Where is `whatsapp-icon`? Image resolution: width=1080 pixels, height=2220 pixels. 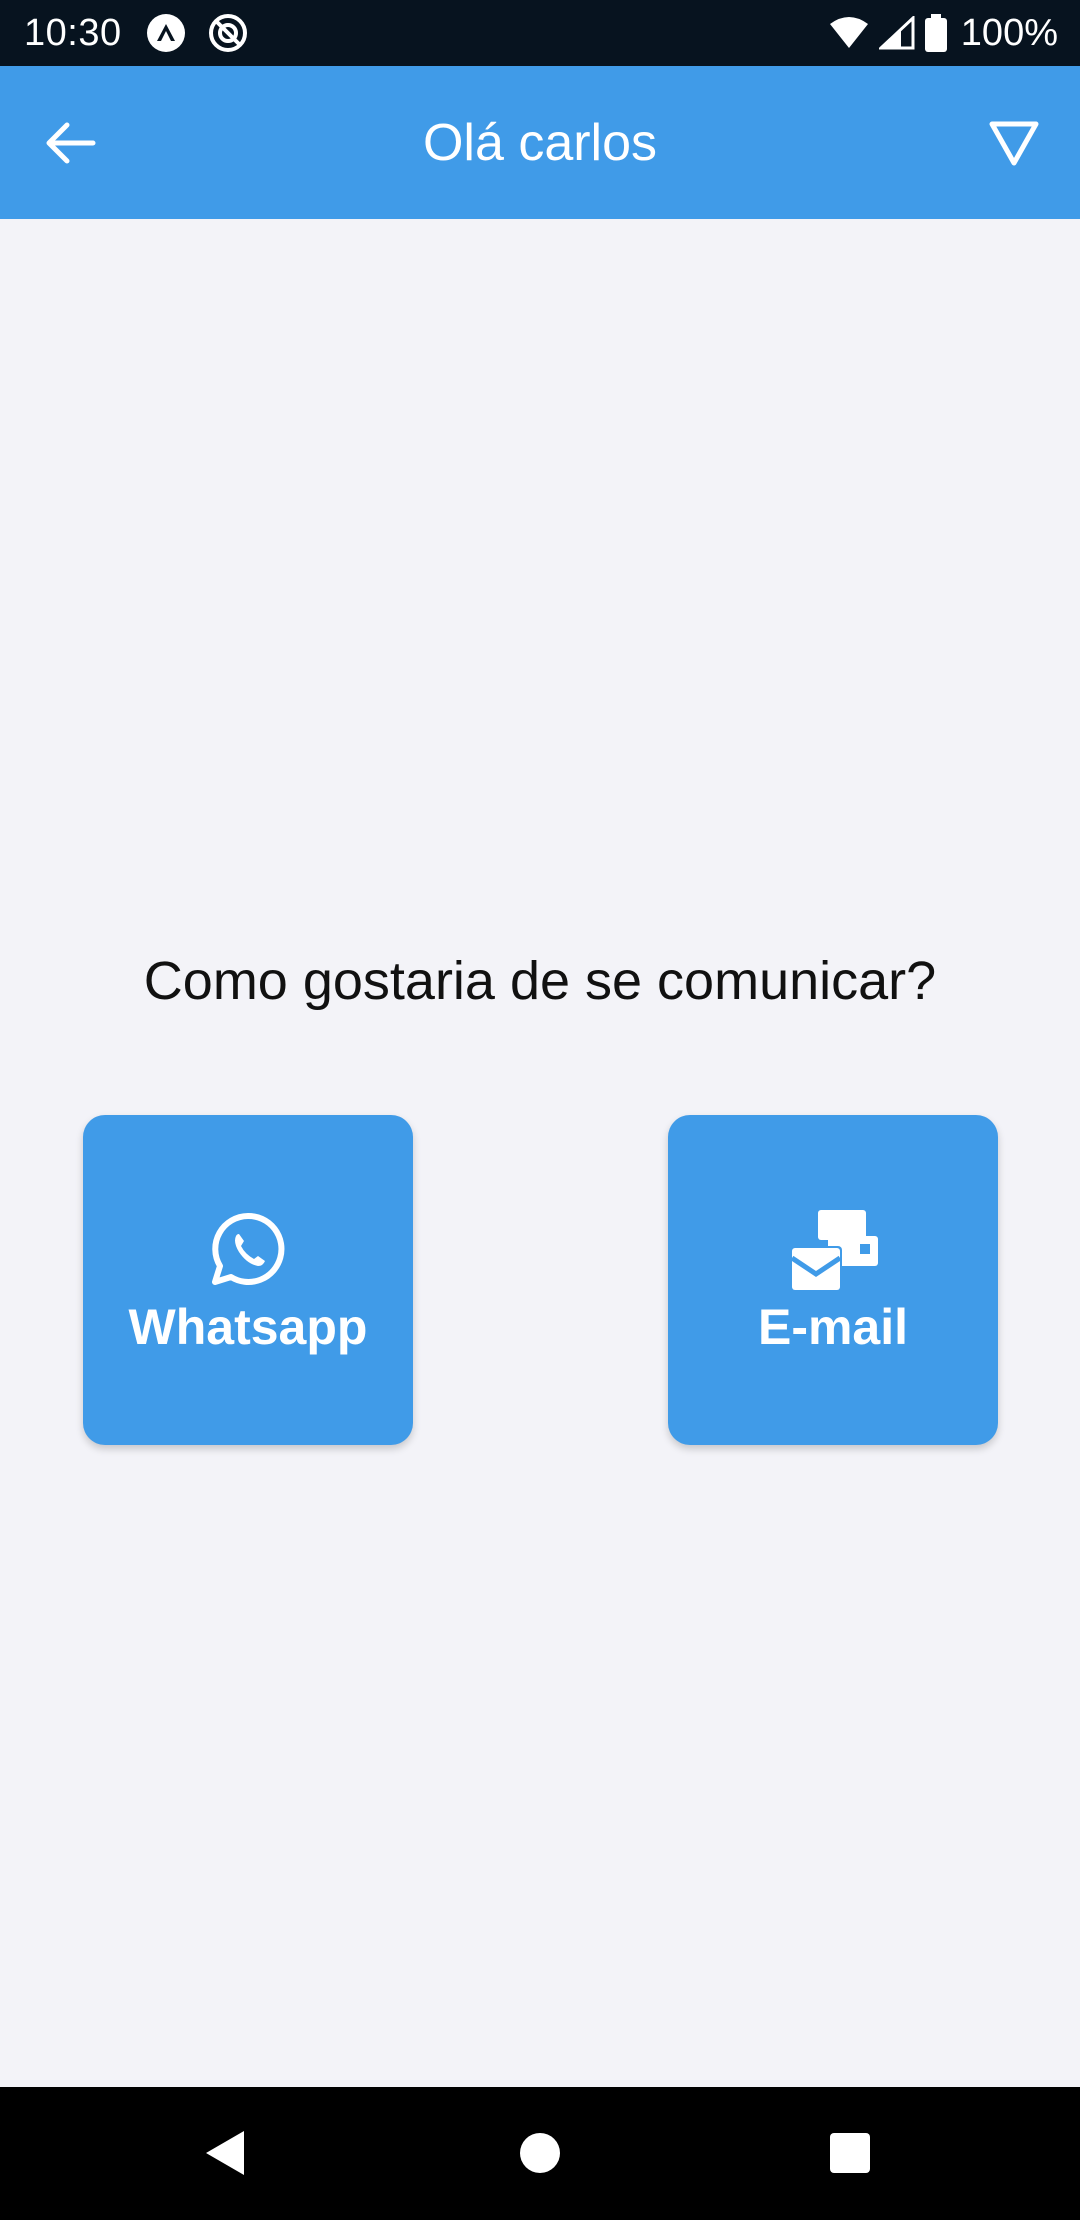 whatsapp-icon is located at coordinates (248, 1248).